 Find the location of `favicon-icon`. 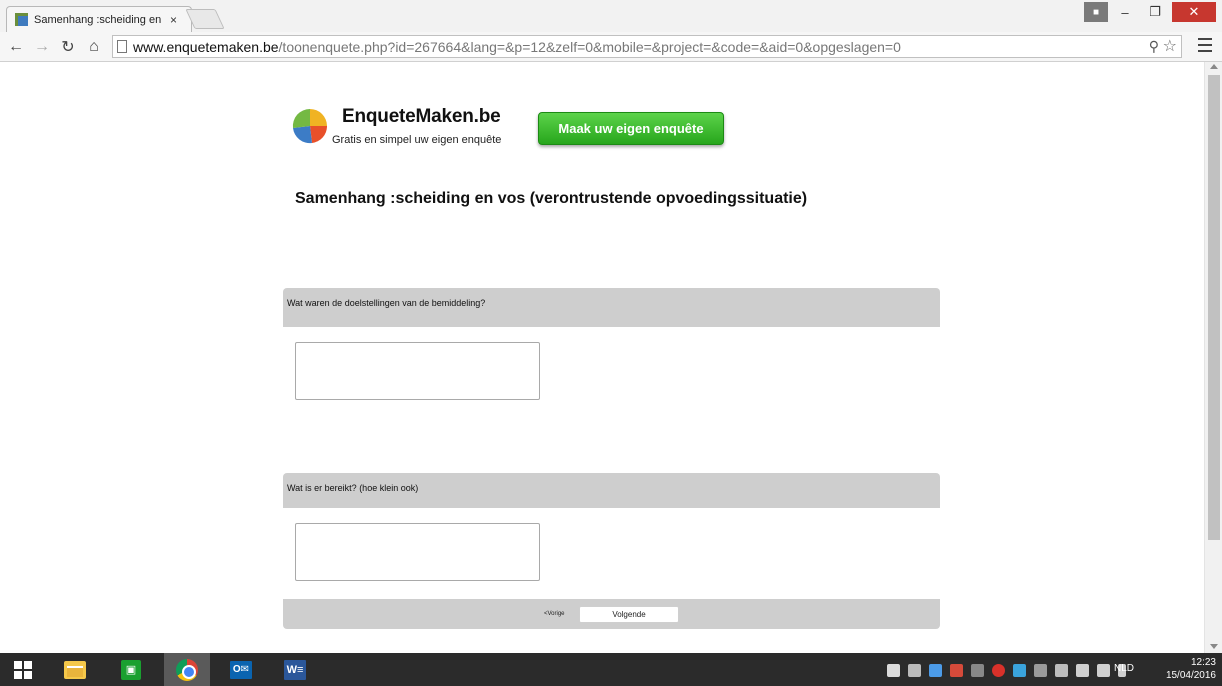

favicon-icon is located at coordinates (21, 19).